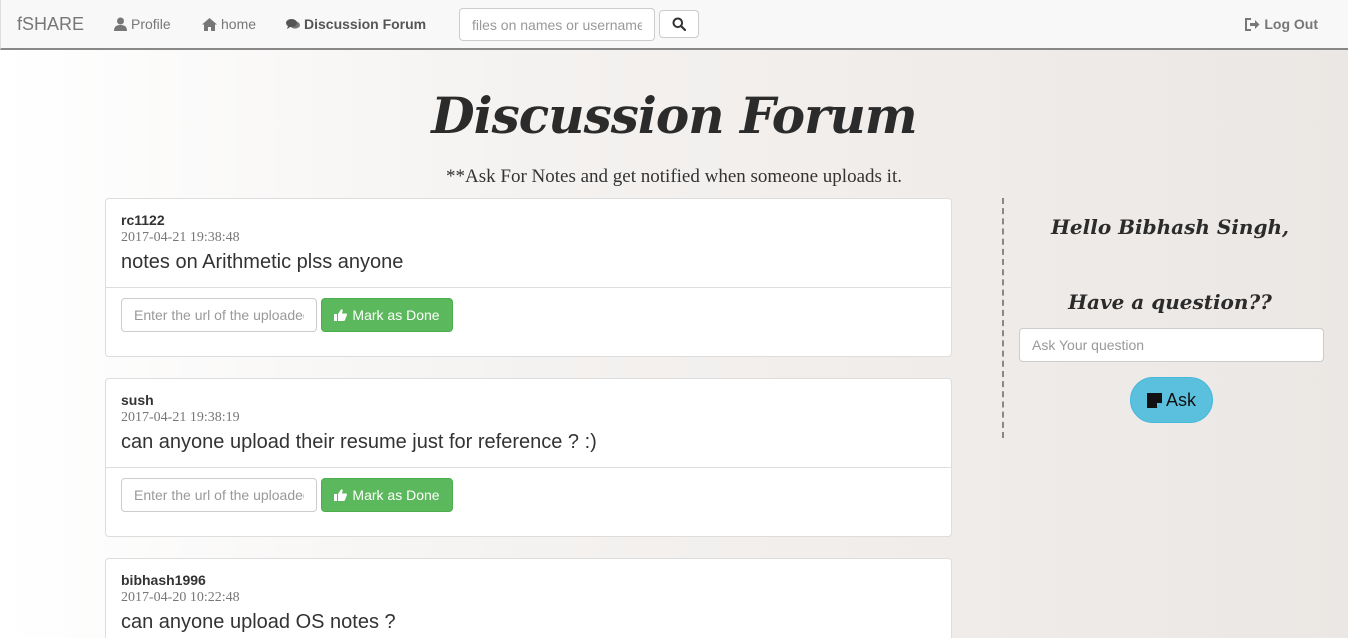  What do you see at coordinates (258, 622) in the screenshot?
I see `post-question: can anyone upload OS notes ?` at bounding box center [258, 622].